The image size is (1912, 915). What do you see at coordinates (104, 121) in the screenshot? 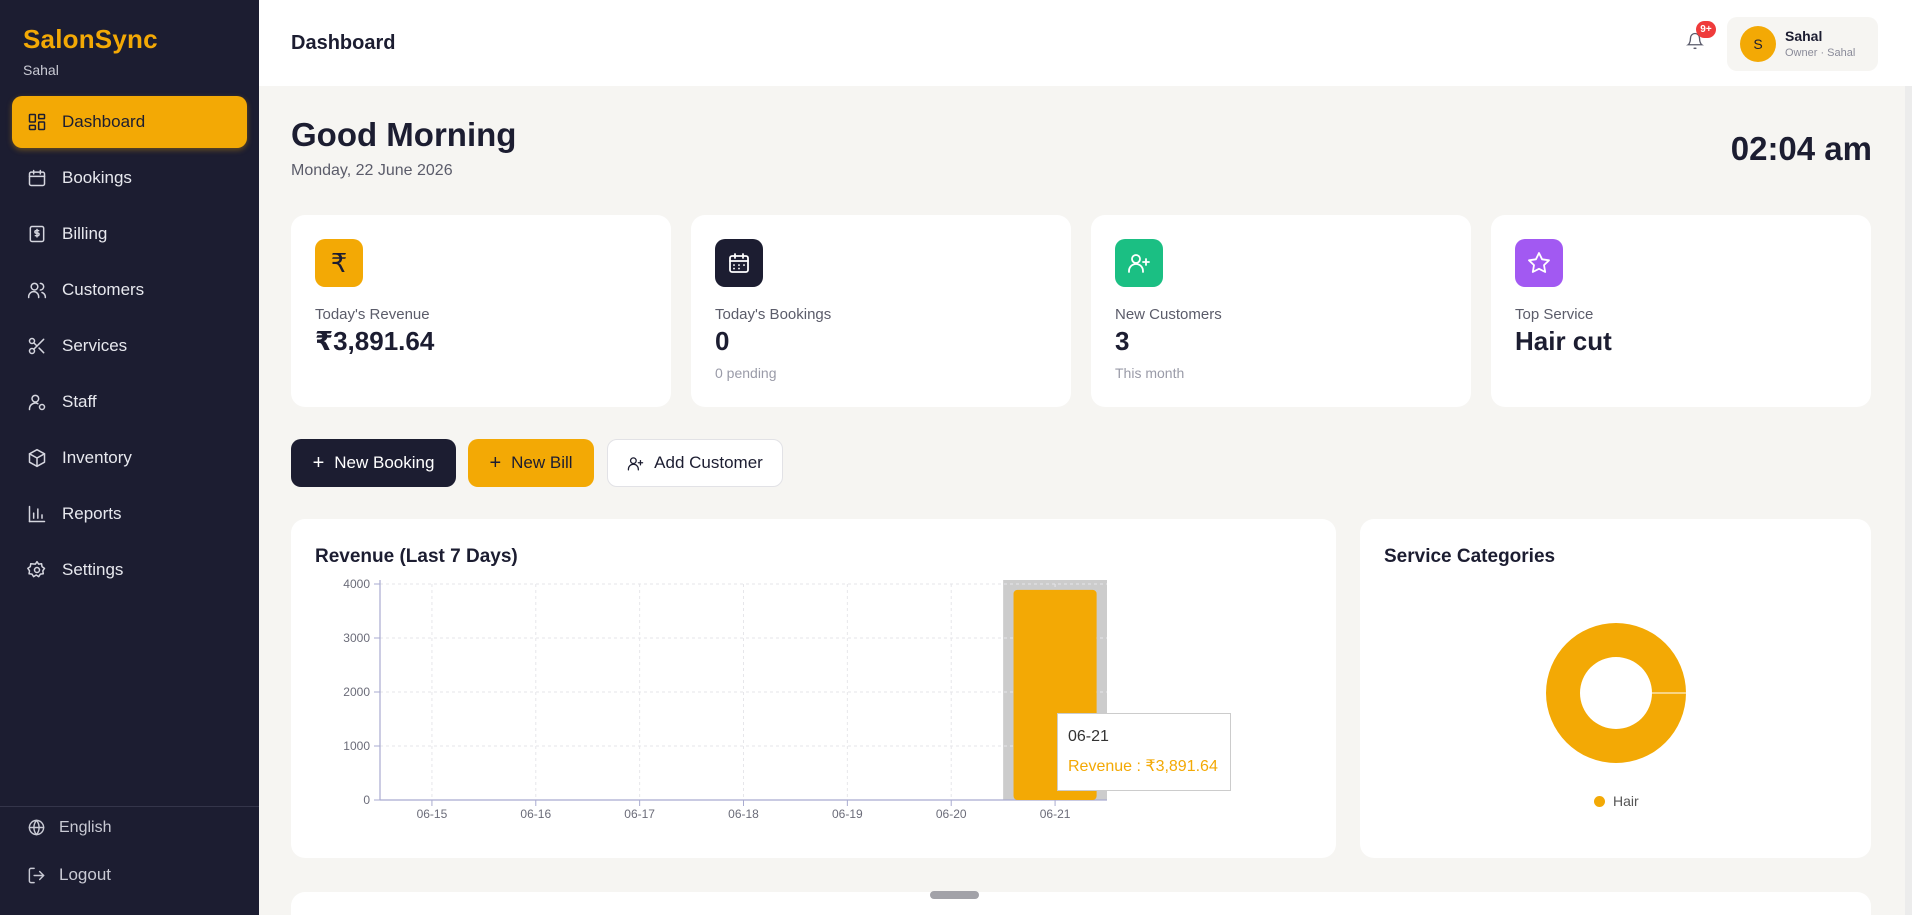
I see `sidebar-item-label: Dashboard` at bounding box center [104, 121].